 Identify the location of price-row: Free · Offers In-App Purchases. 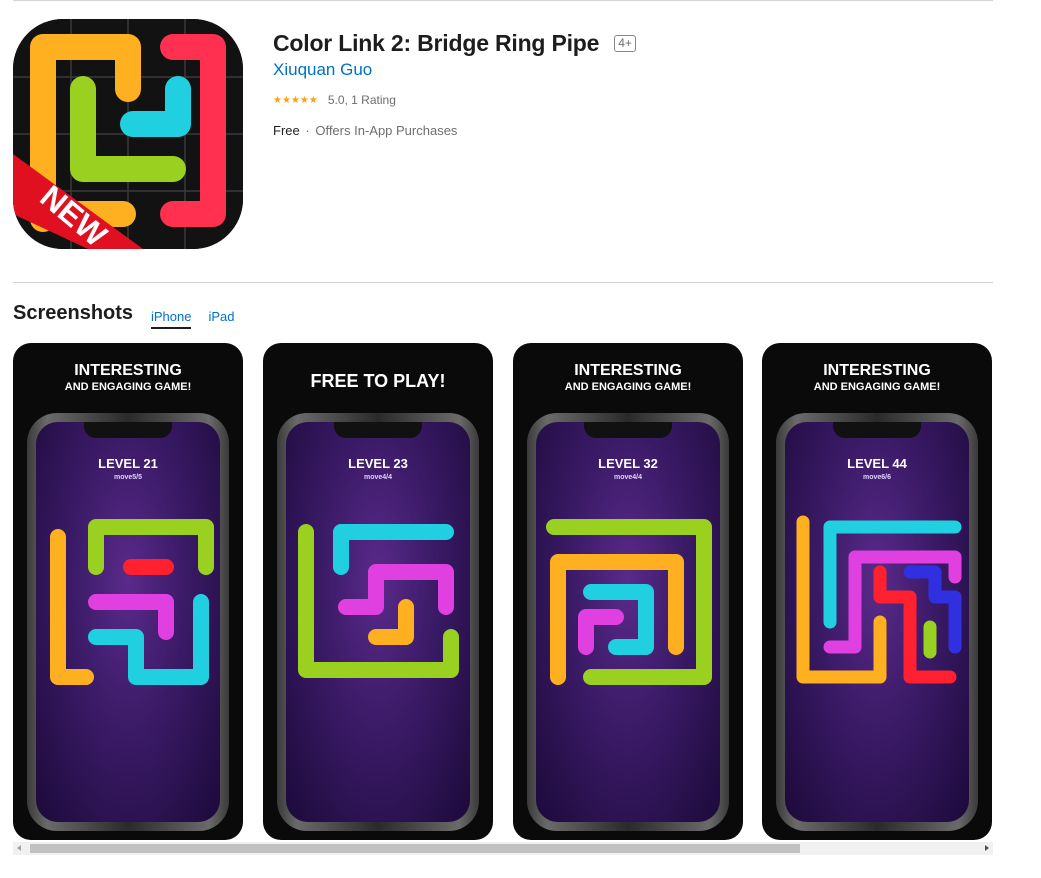
(365, 130).